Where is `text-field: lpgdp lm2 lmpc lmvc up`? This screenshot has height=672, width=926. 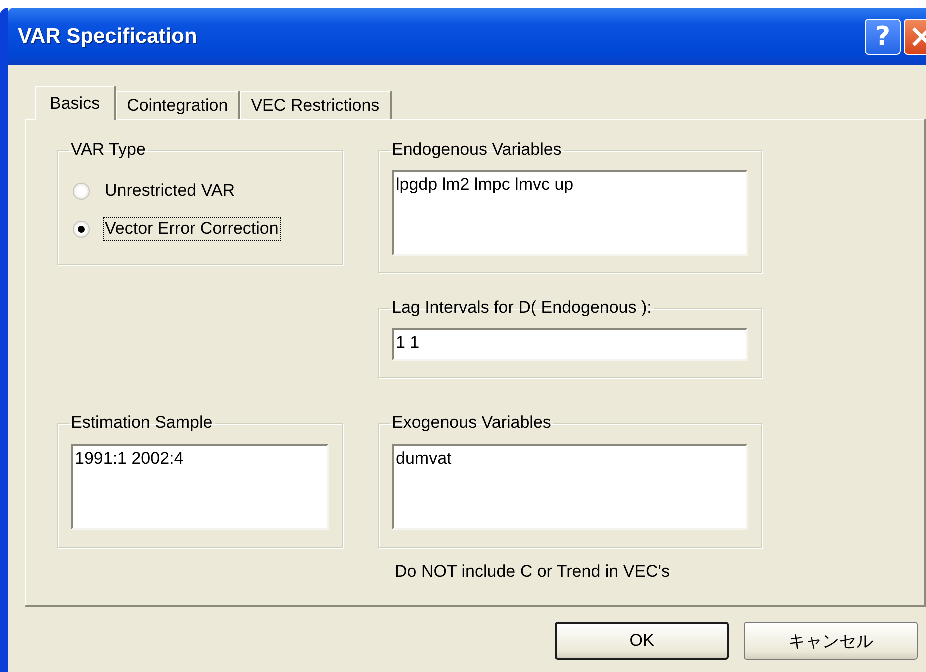
text-field: lpgdp lm2 lmpc lmvc up is located at coordinates (570, 213).